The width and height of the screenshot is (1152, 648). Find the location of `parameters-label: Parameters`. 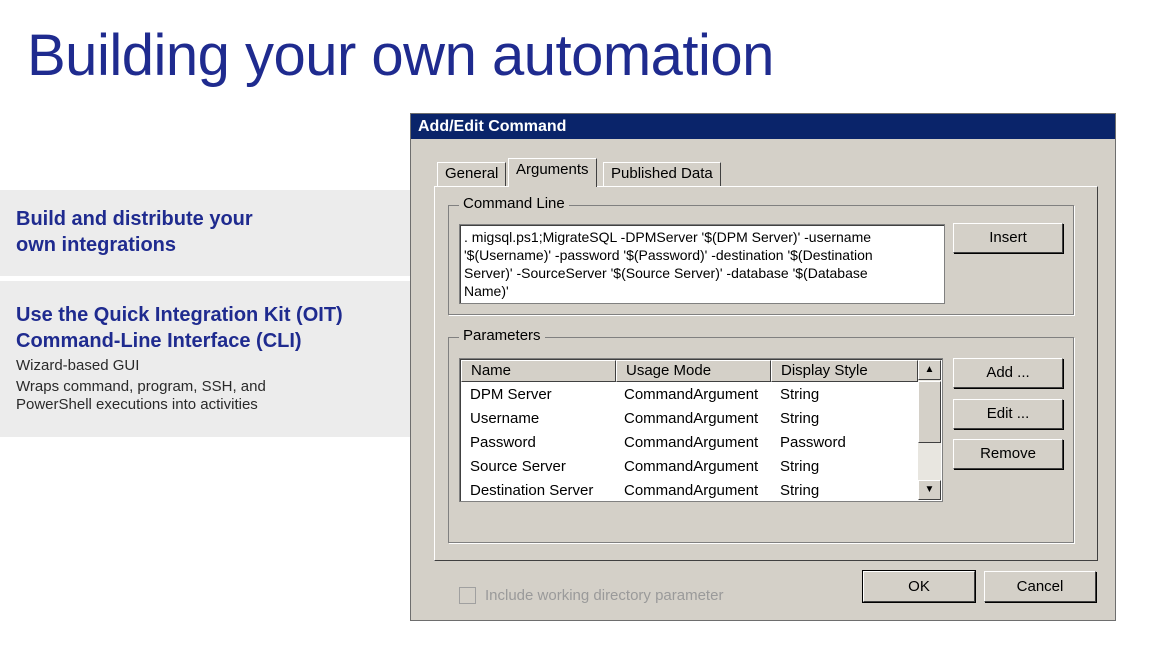

parameters-label: Parameters is located at coordinates (502, 335).